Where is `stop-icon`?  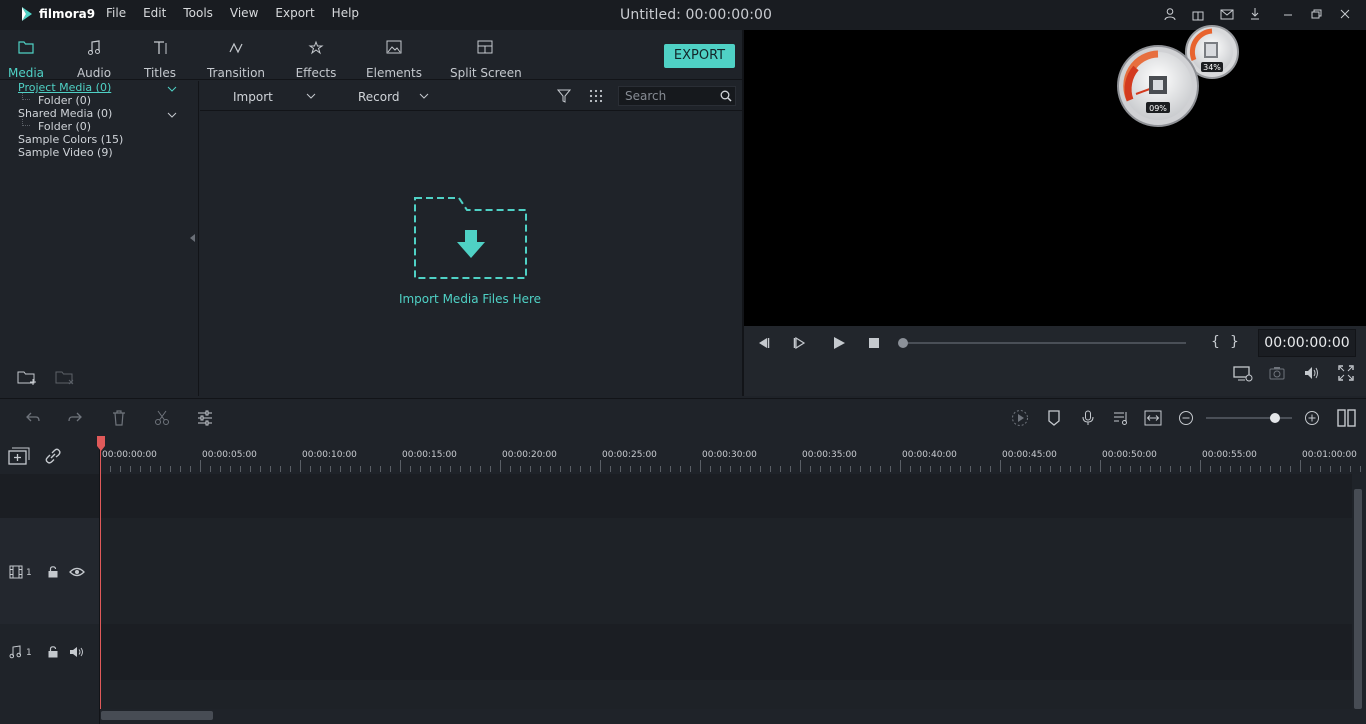 stop-icon is located at coordinates (874, 343).